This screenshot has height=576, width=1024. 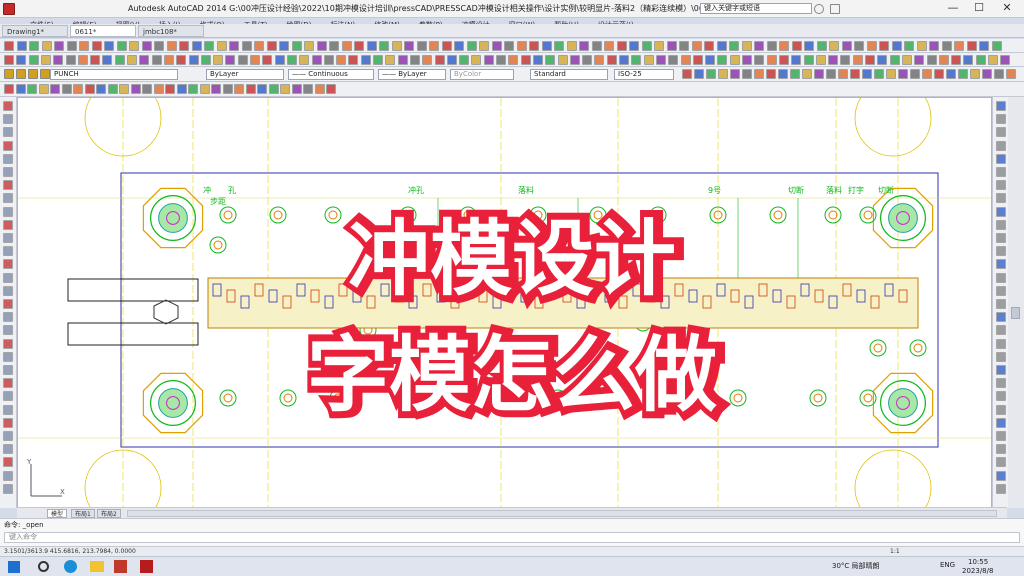 What do you see at coordinates (331, 74) in the screenshot?
I see `linetype-combo: —— Continuous` at bounding box center [331, 74].